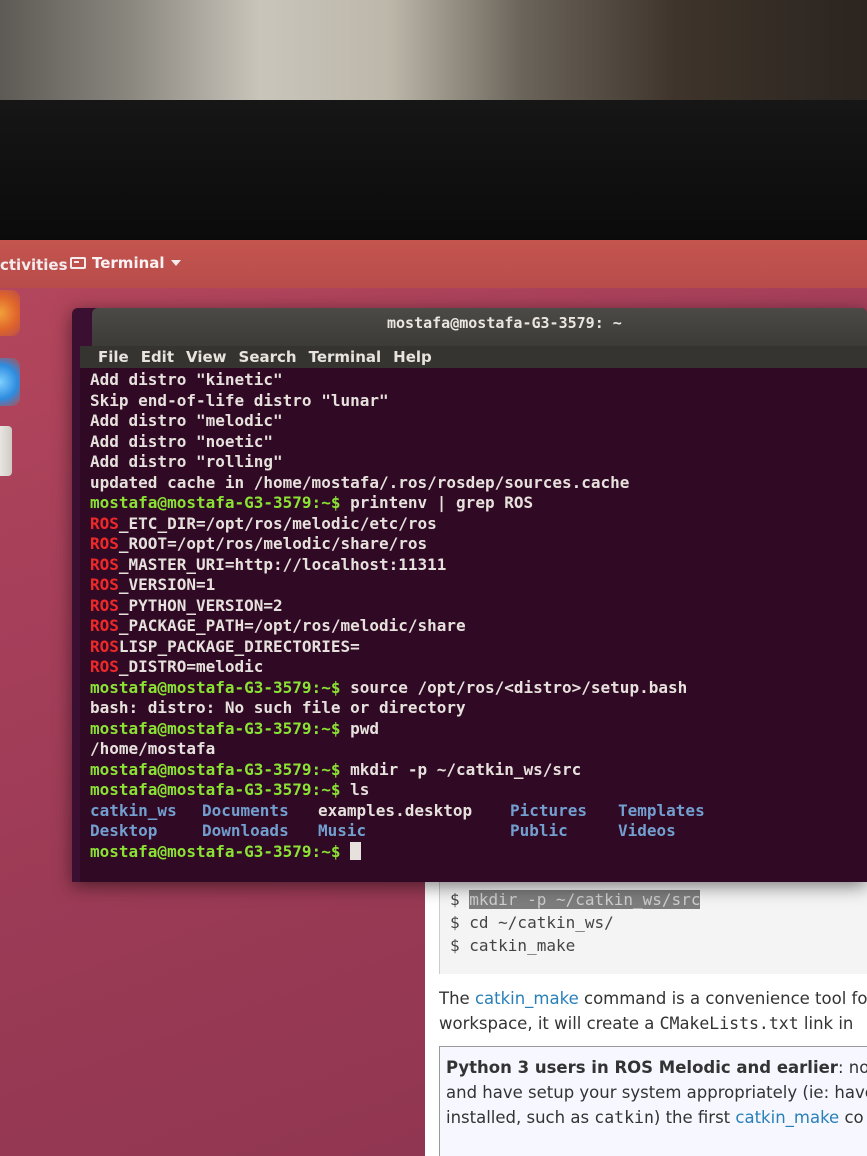 The width and height of the screenshot is (867, 1156). Describe the element at coordinates (461, 769) in the screenshot. I see `command-text: mkdir -p ~/catkin_ws/src` at that location.